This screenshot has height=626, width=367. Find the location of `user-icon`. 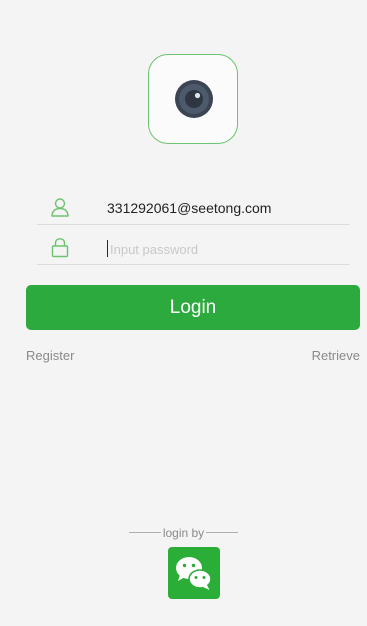

user-icon is located at coordinates (60, 207).